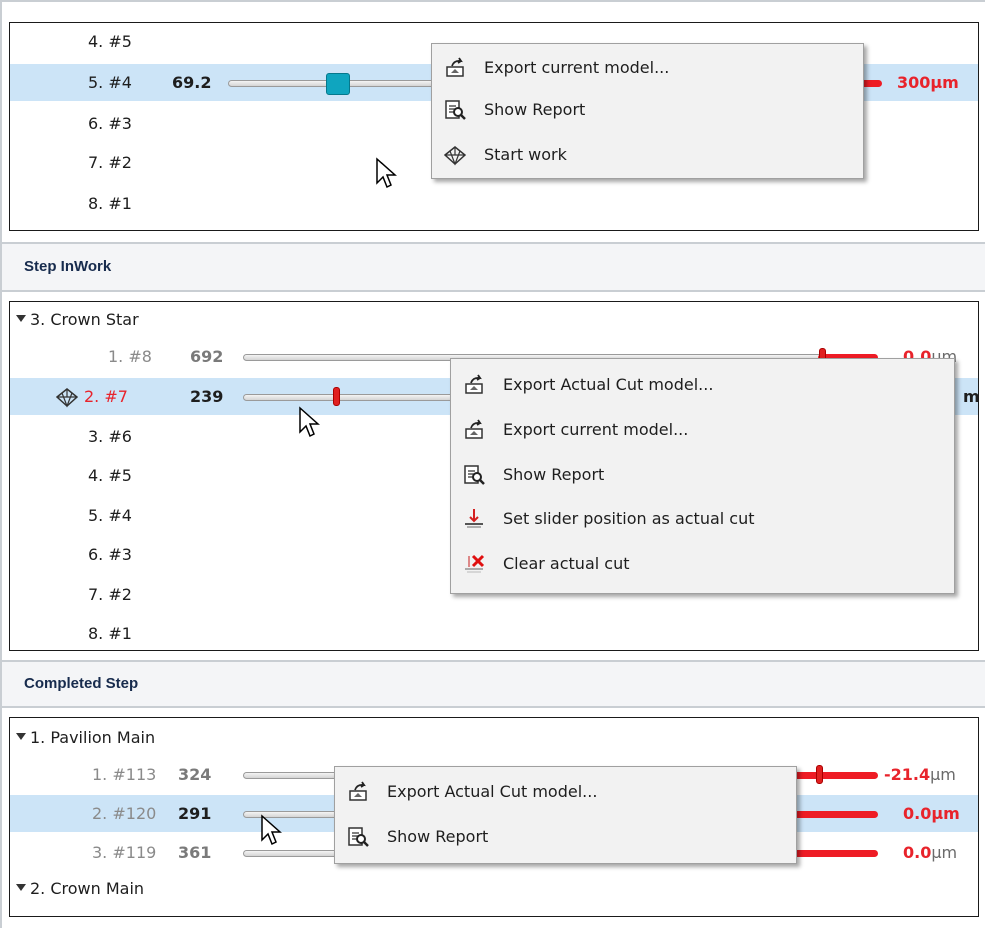  Describe the element at coordinates (566, 563) in the screenshot. I see `menu-item-label: Clear actual cut` at that location.